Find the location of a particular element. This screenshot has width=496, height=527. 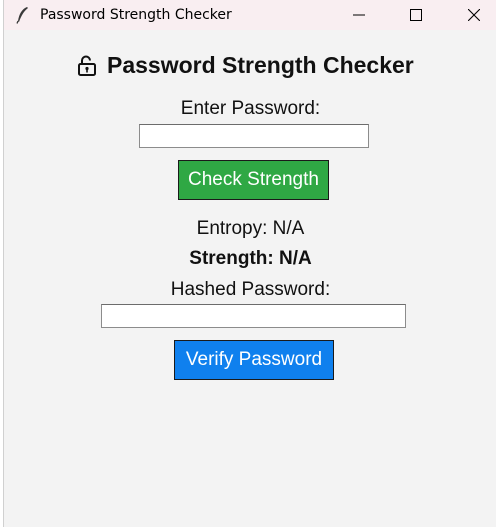

minimize-icon is located at coordinates (359, 15).